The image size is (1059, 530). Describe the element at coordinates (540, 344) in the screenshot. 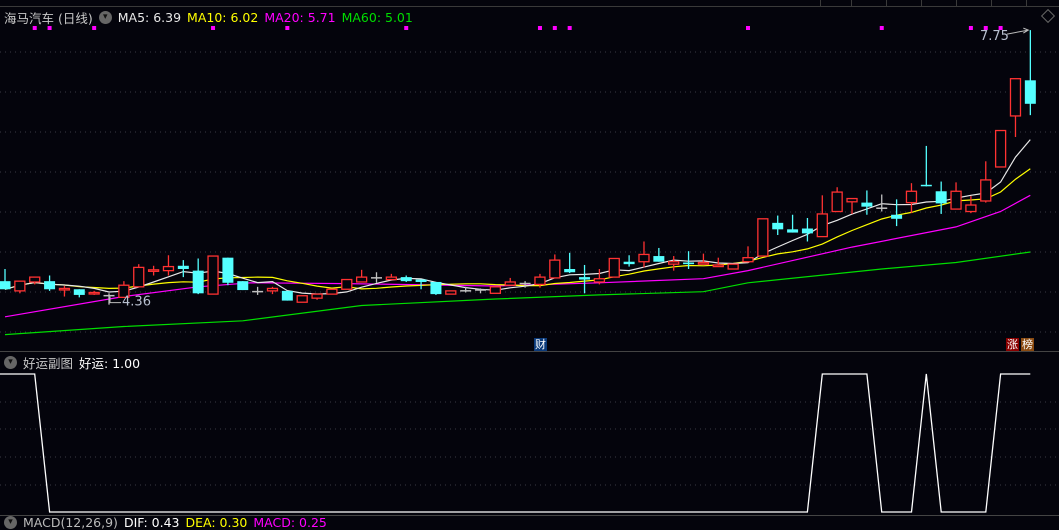

I see `finance-badge: 财` at that location.